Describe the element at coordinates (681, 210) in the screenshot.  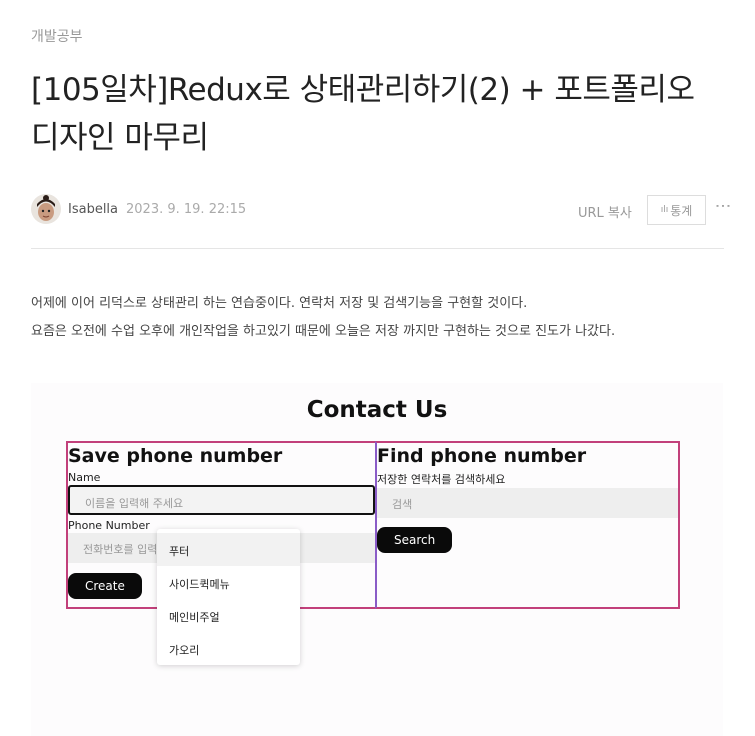
I see `stats-label: 통계` at that location.